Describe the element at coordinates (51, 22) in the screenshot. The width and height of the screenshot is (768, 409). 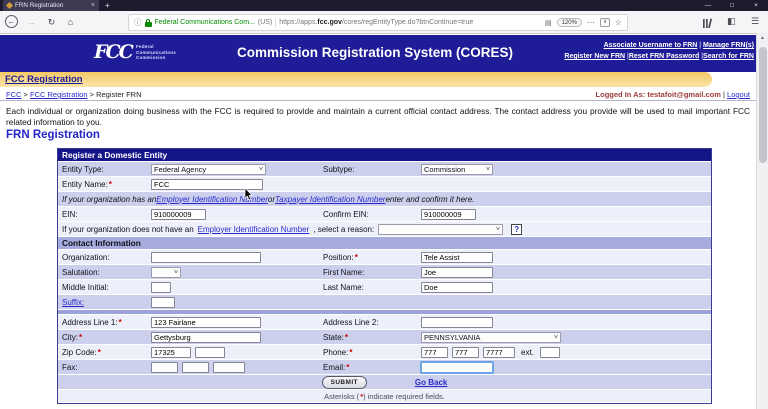
I see `reload-button: ↻` at that location.